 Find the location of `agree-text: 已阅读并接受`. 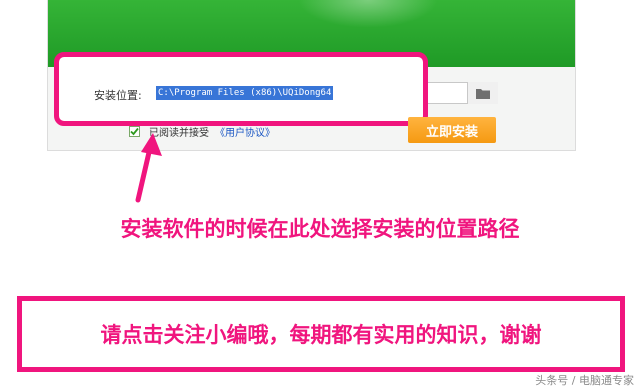

agree-text: 已阅读并接受 is located at coordinates (179, 133).